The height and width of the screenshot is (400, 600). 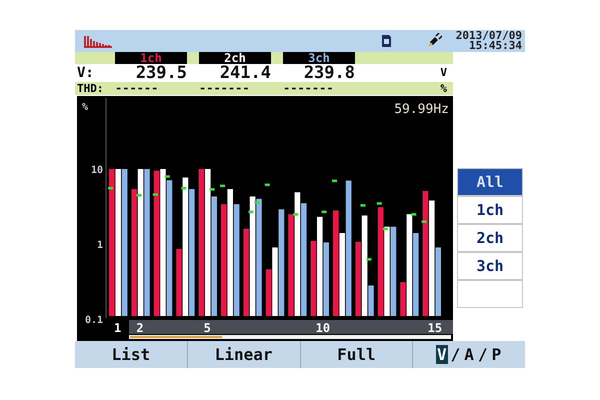 What do you see at coordinates (96, 170) in the screenshot?
I see `y-tick-label: 10` at bounding box center [96, 170].